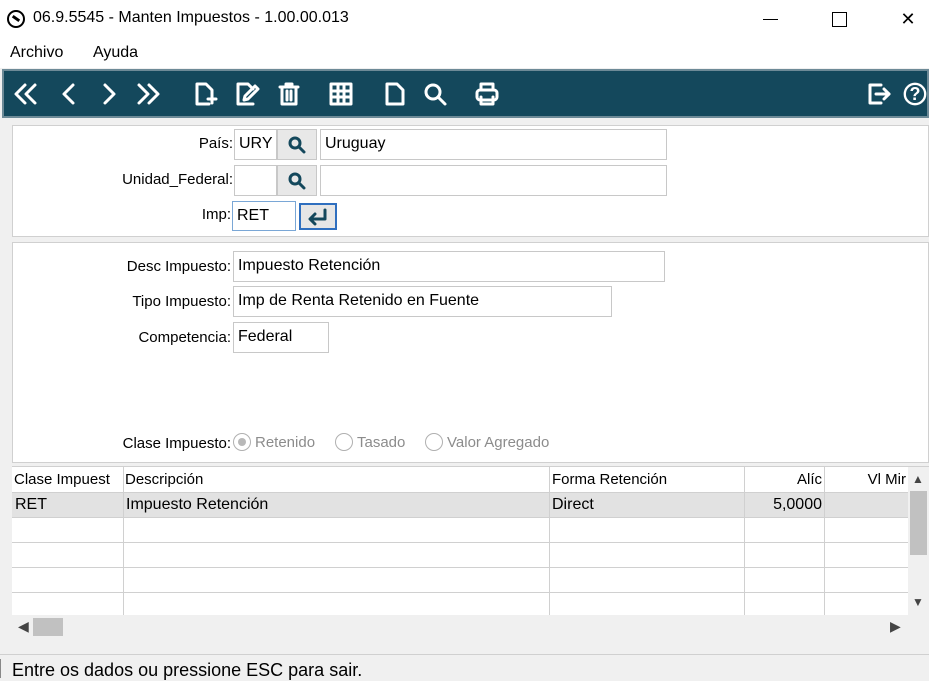 This screenshot has height=681, width=929. I want to click on cell-alic: 5,0000, so click(797, 504).